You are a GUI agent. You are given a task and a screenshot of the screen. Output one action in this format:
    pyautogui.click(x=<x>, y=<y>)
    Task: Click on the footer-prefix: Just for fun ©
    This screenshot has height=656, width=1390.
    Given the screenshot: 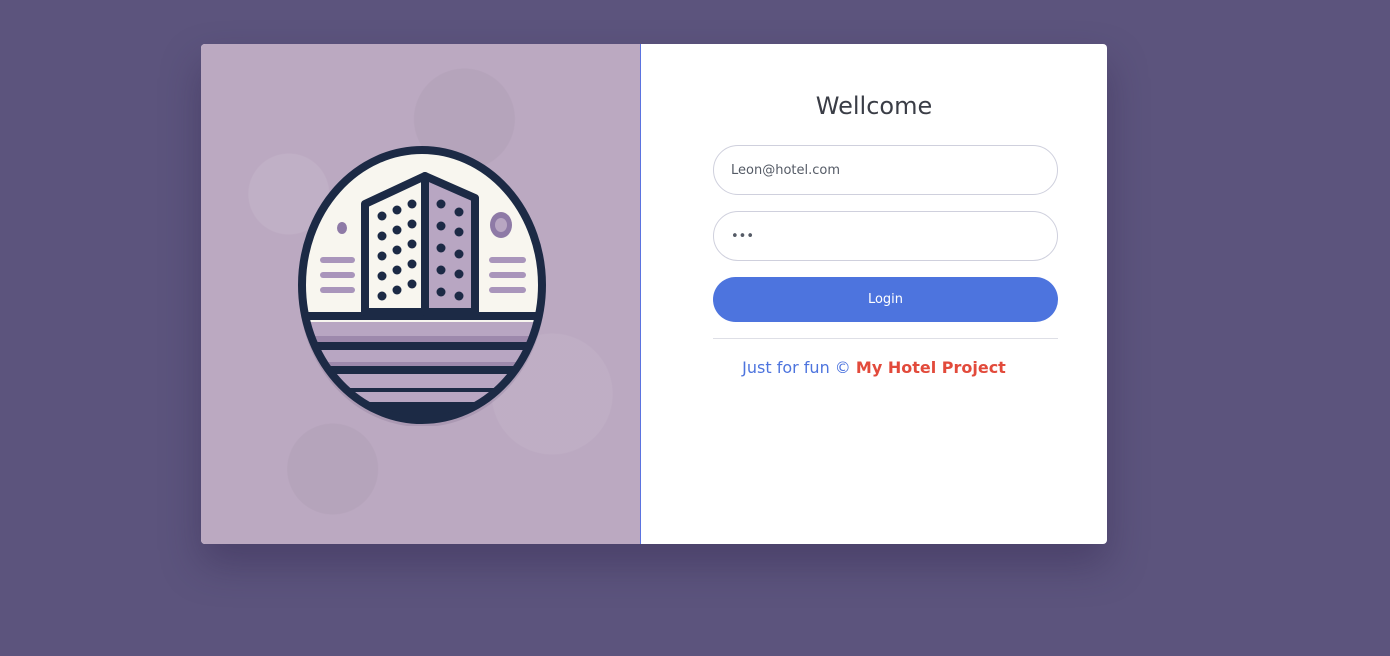 What is the action you would take?
    pyautogui.click(x=796, y=367)
    